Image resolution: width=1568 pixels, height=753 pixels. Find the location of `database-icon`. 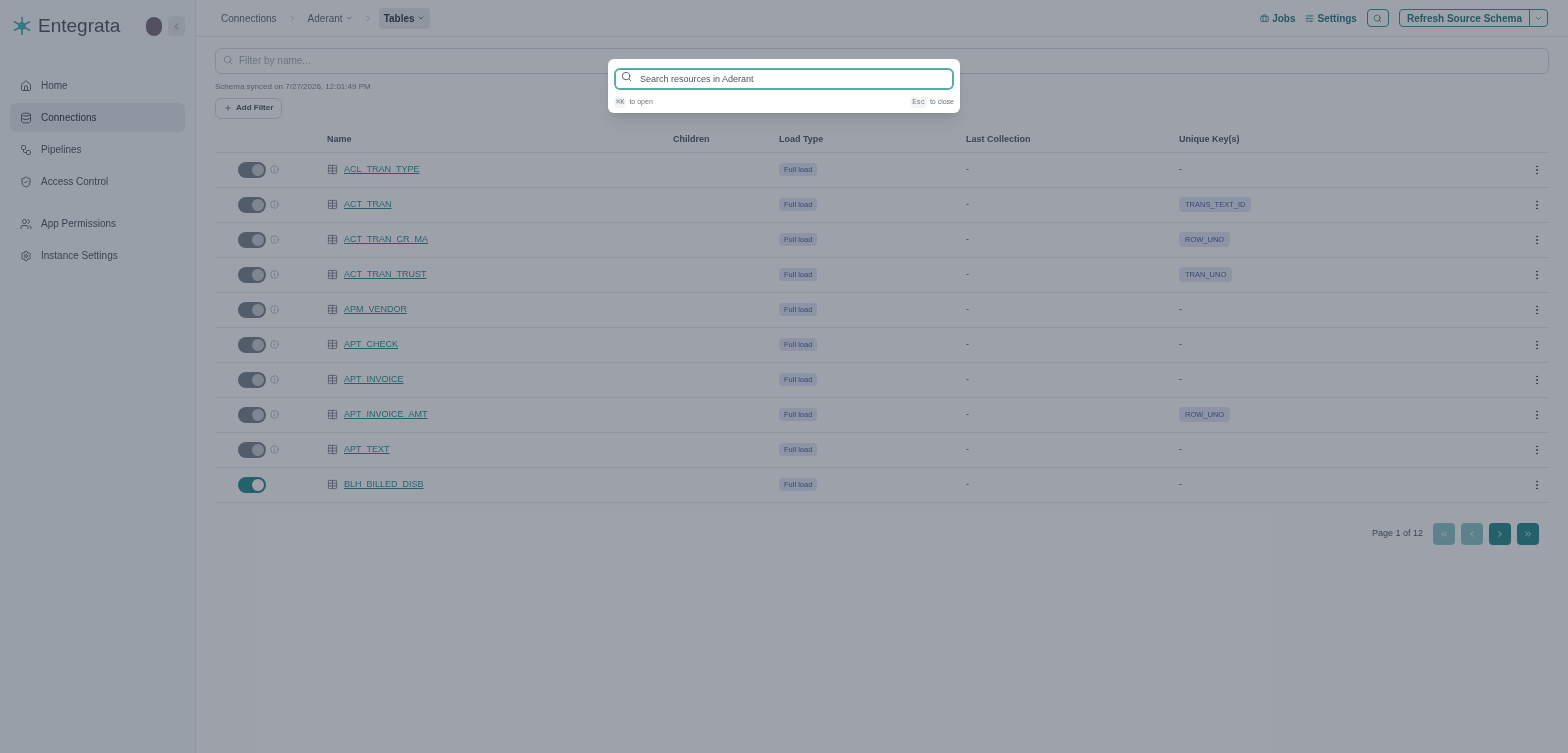

database-icon is located at coordinates (26, 117).